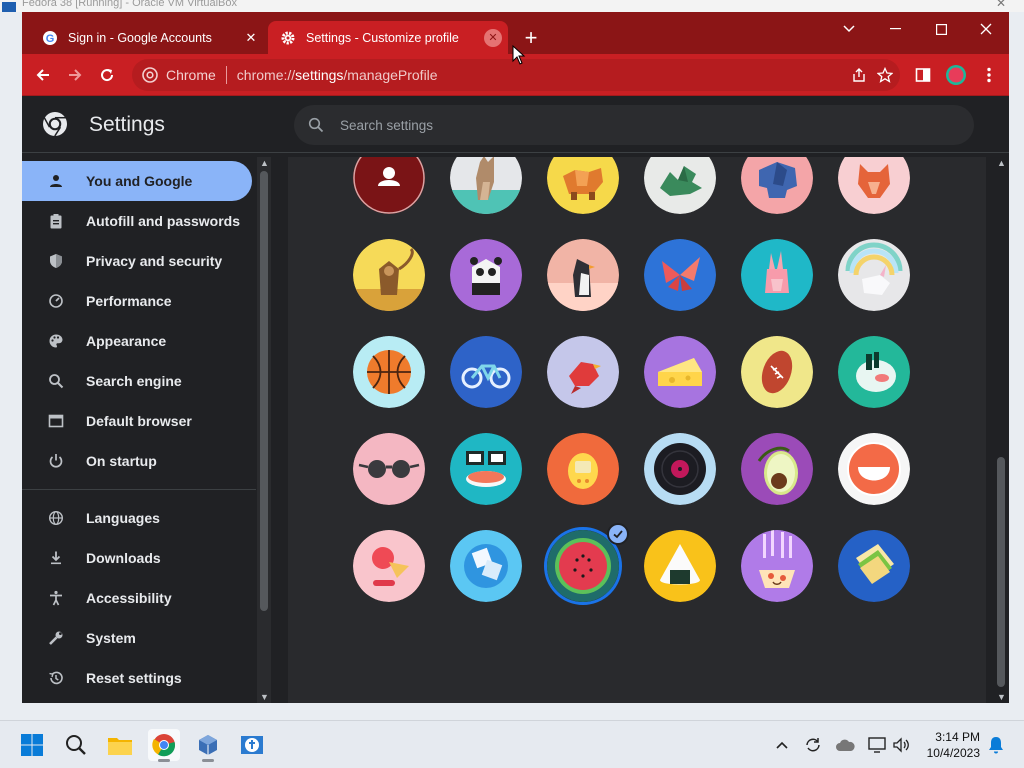 Image resolution: width=1024 pixels, height=768 pixels. Describe the element at coordinates (845, 745) in the screenshot. I see `onedrive-cloud-icon` at that location.